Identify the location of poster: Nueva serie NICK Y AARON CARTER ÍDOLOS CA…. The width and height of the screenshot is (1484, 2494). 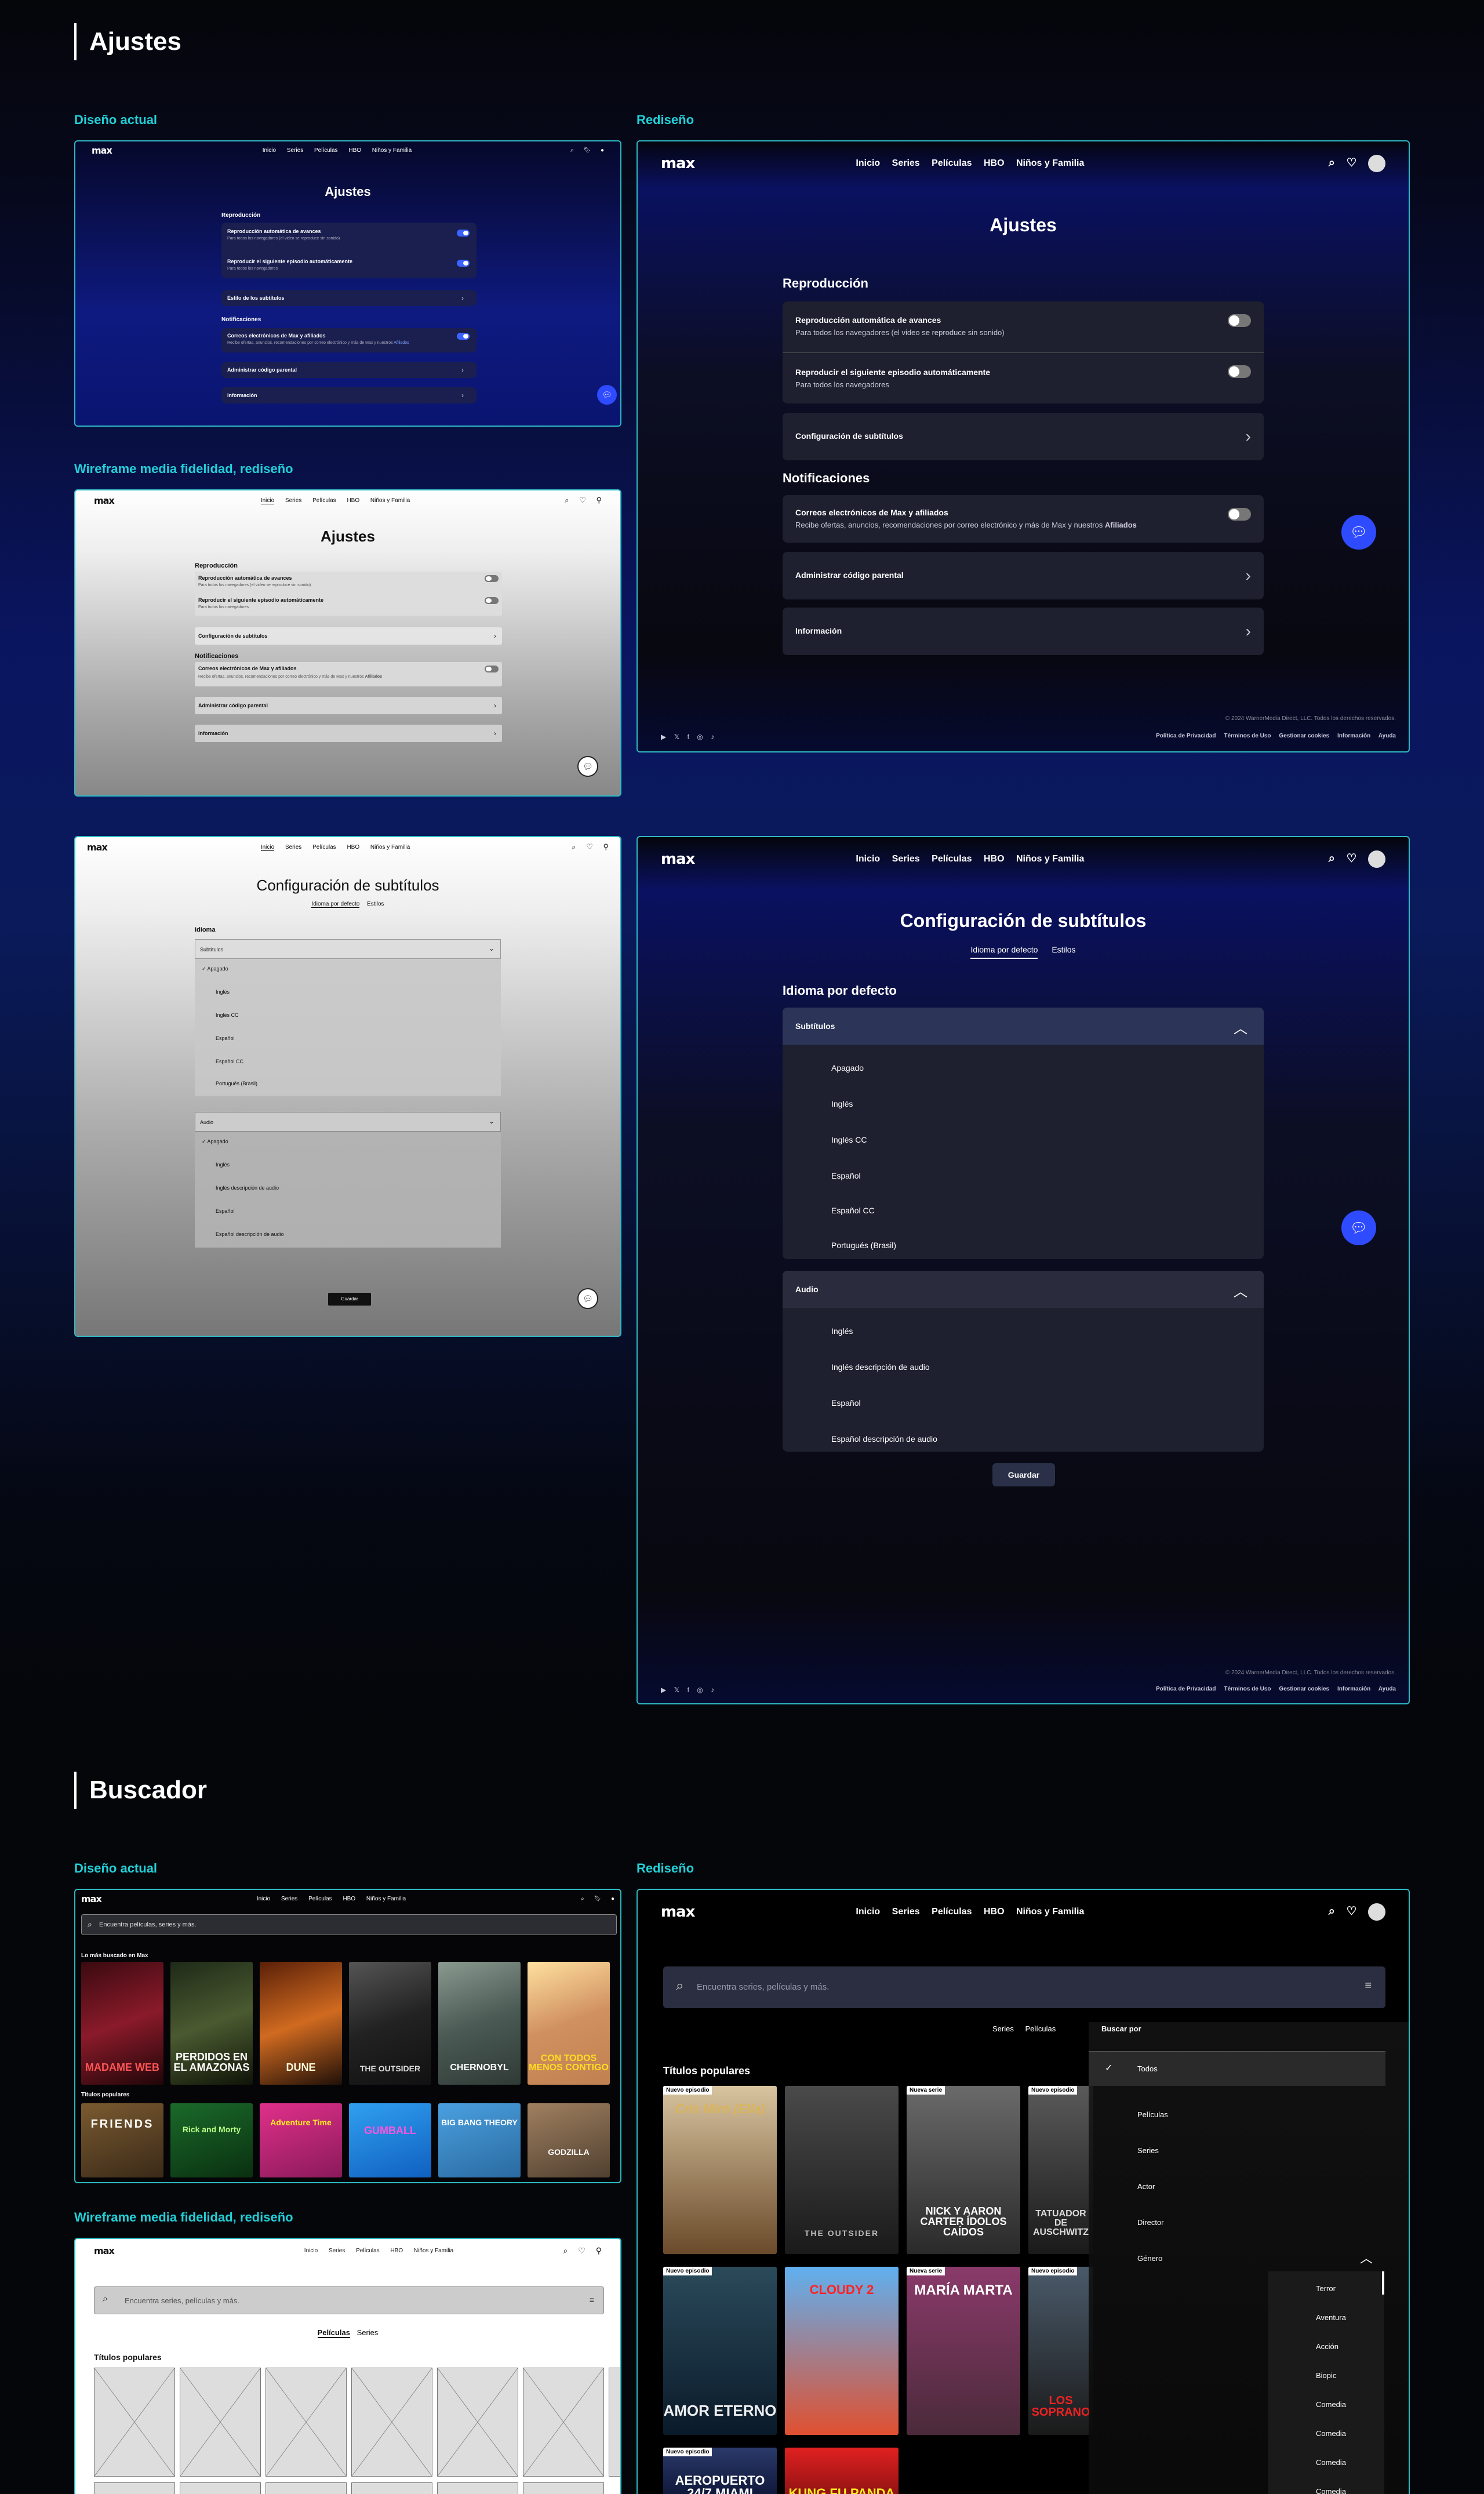
(963, 2170).